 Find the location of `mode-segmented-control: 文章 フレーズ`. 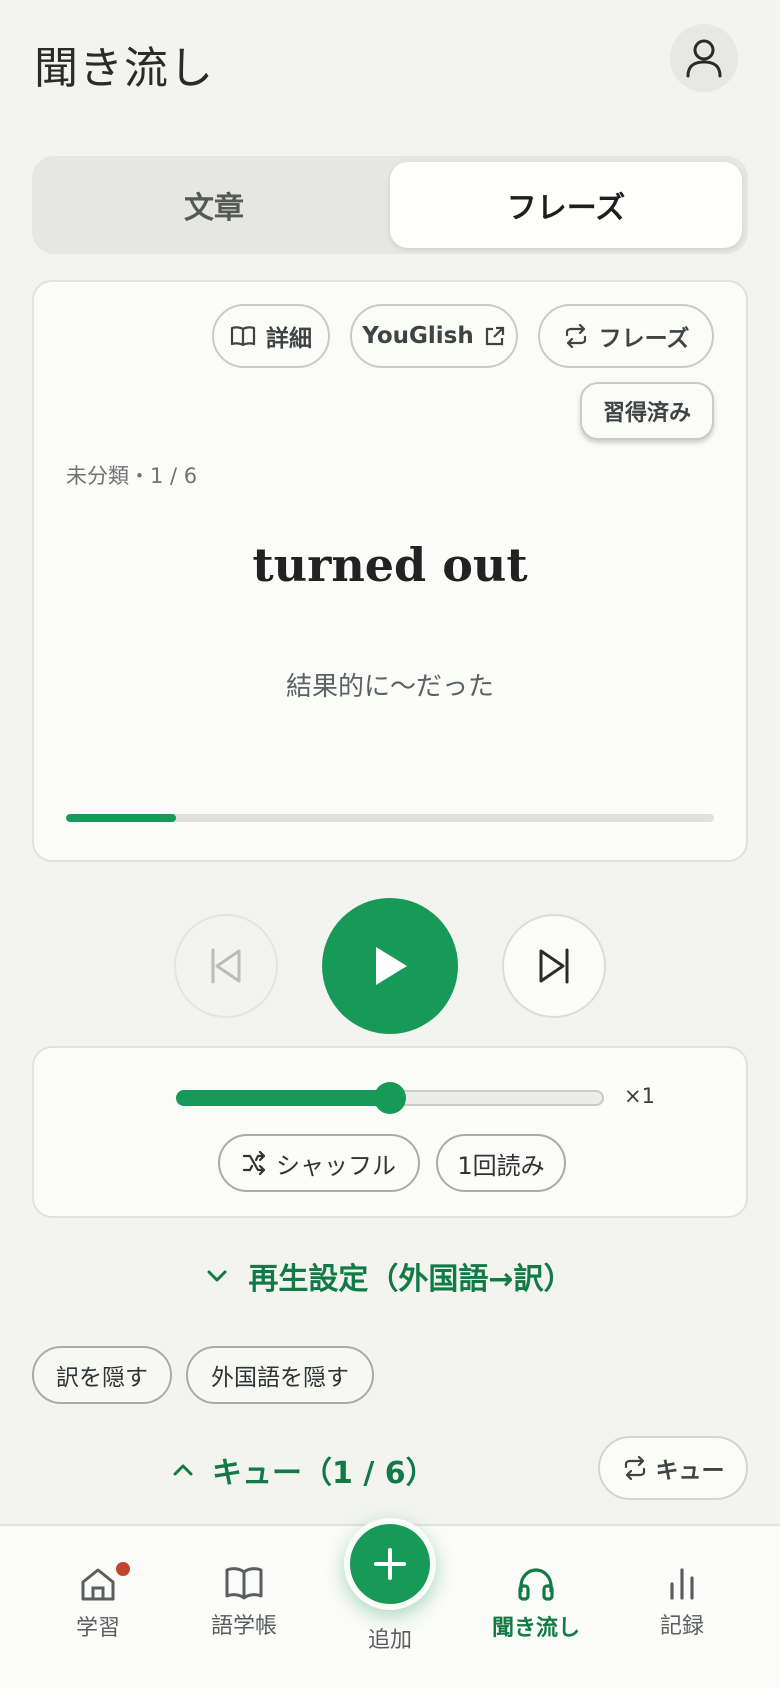

mode-segmented-control: 文章 フレーズ is located at coordinates (390, 205).